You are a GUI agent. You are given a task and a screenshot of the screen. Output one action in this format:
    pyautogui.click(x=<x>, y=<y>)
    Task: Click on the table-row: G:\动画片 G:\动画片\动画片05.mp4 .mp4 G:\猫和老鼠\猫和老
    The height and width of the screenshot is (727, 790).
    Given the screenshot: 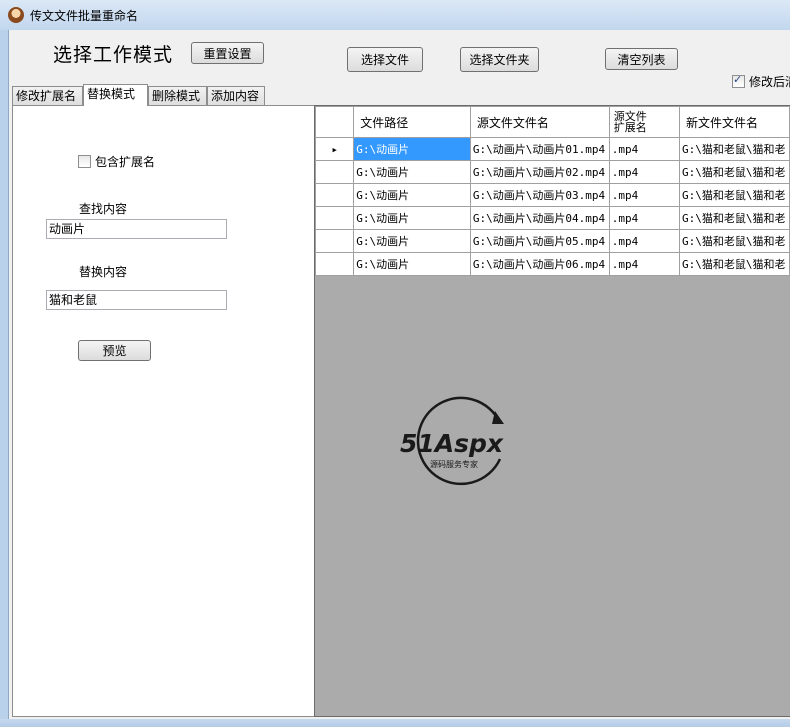 What is the action you would take?
    pyautogui.click(x=552, y=241)
    